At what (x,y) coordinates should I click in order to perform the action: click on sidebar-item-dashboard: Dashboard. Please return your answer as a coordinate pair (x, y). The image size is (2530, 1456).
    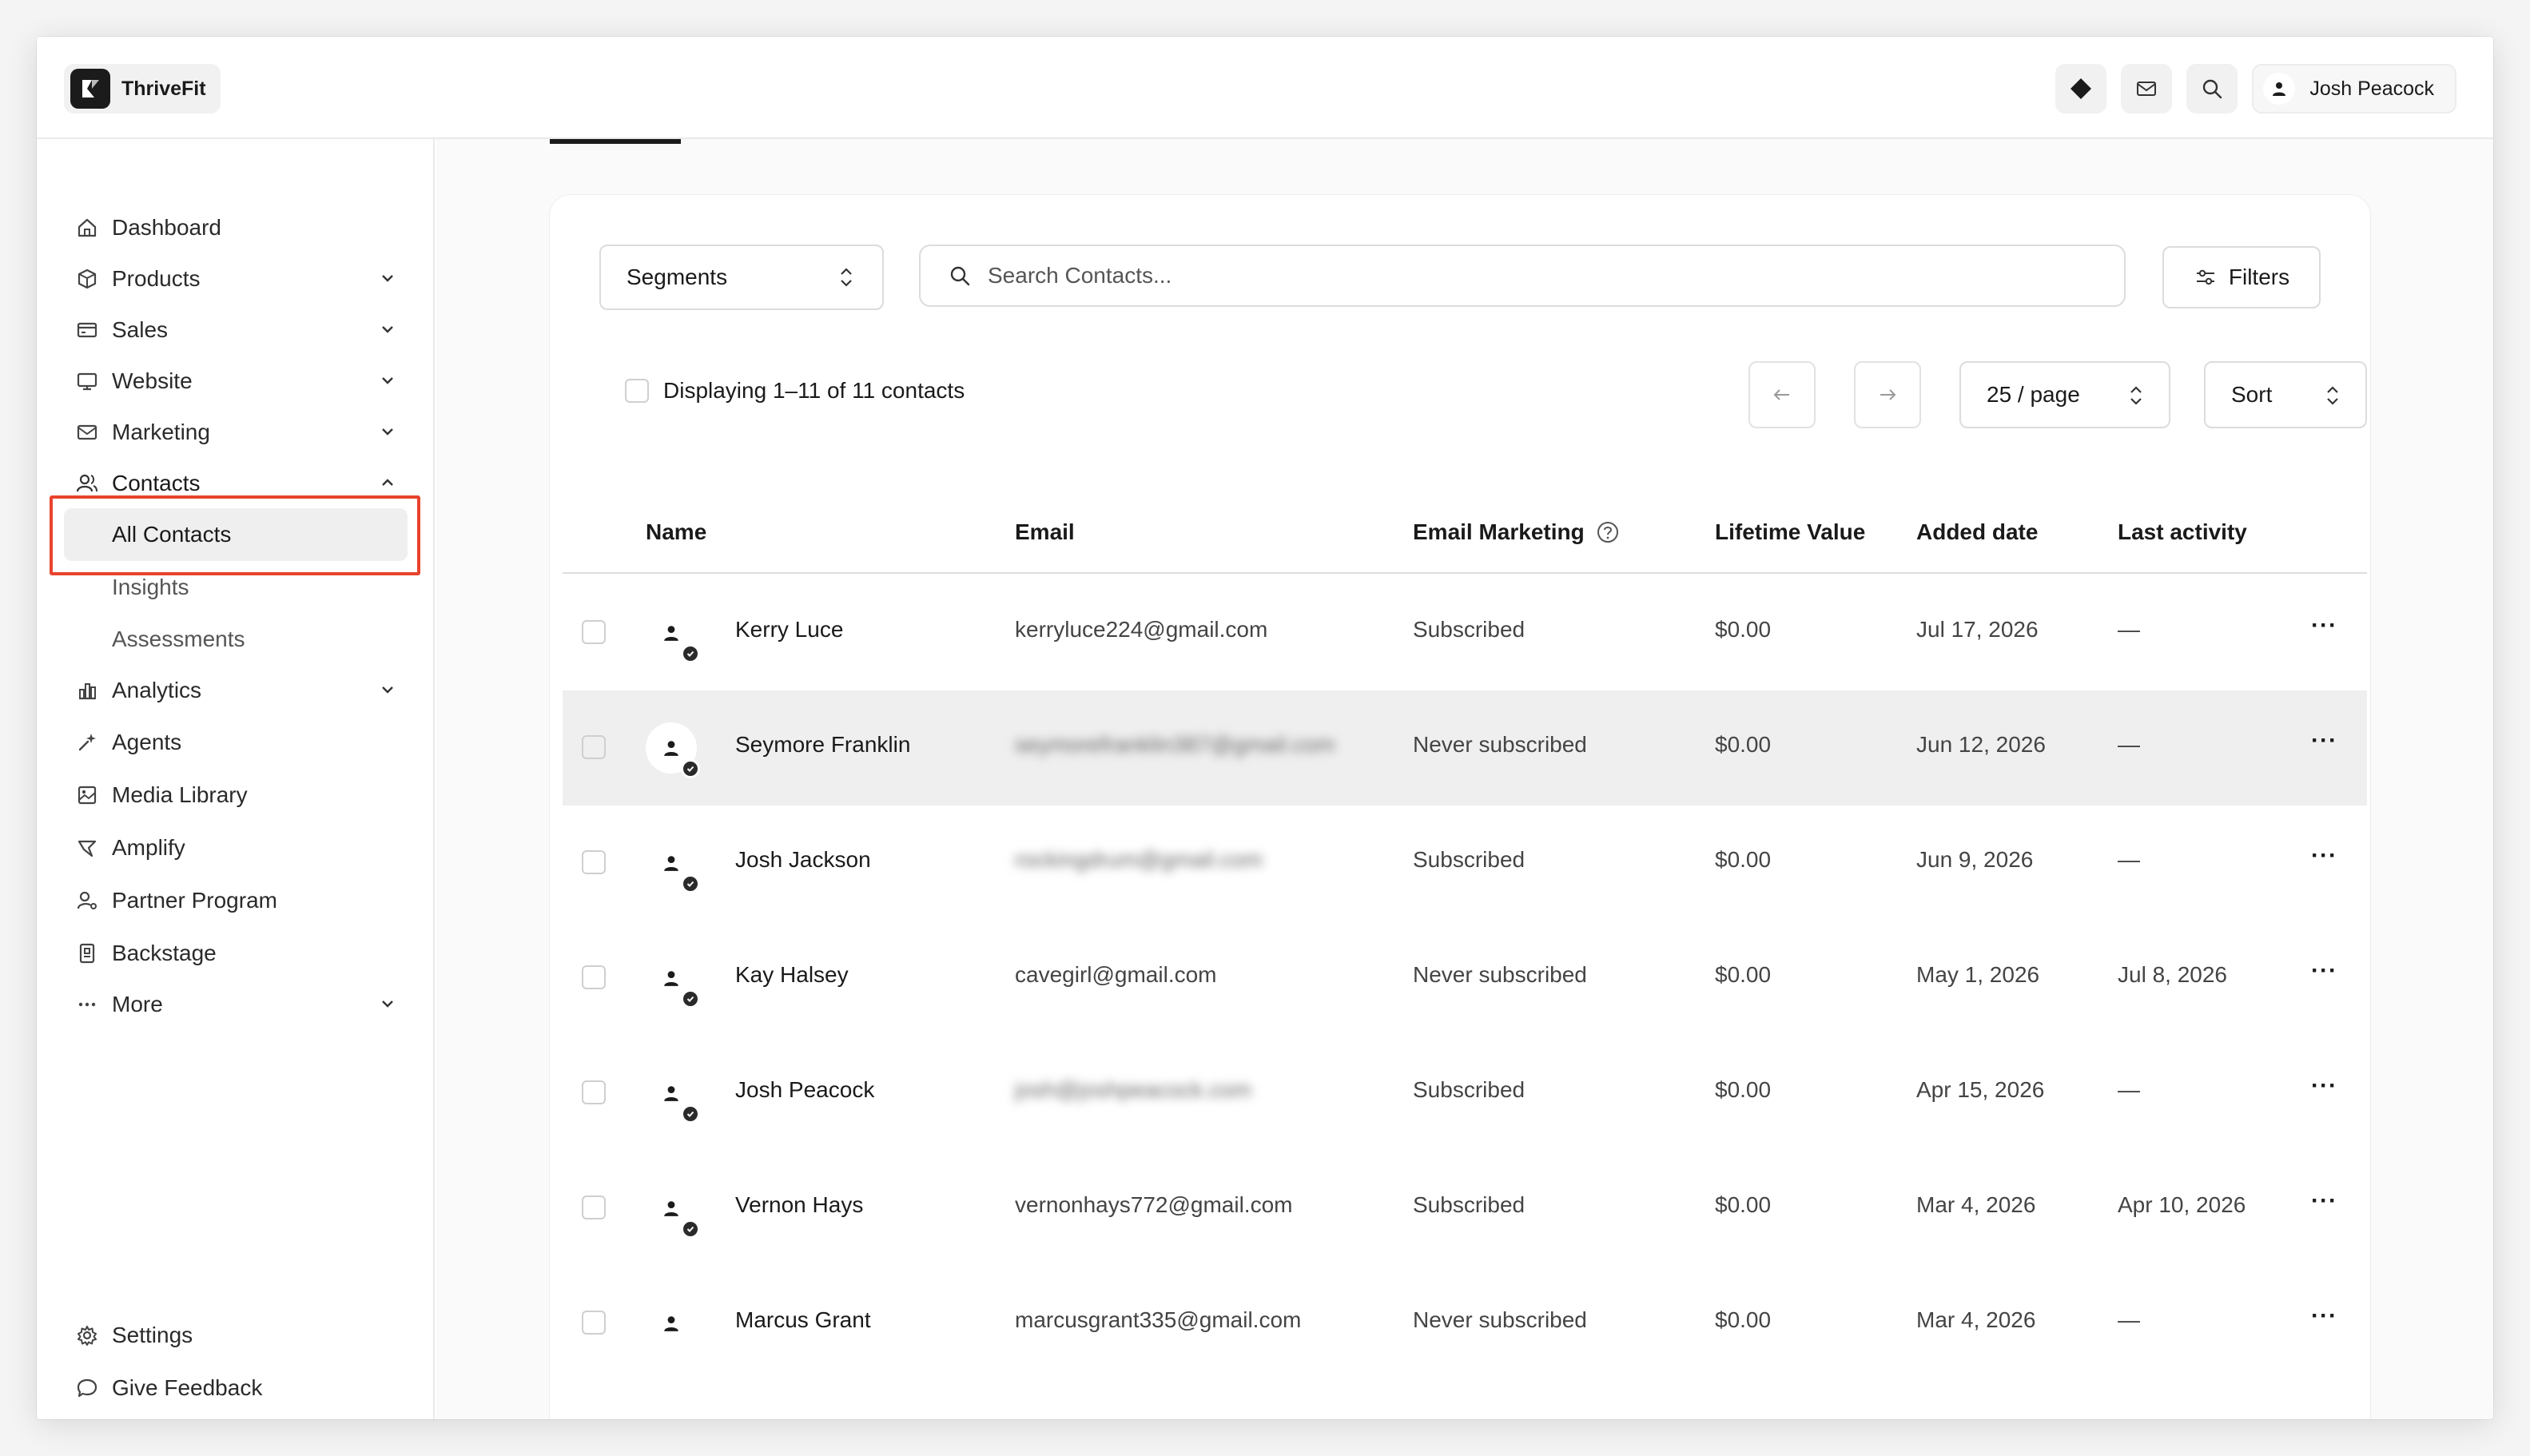
    Looking at the image, I should click on (239, 227).